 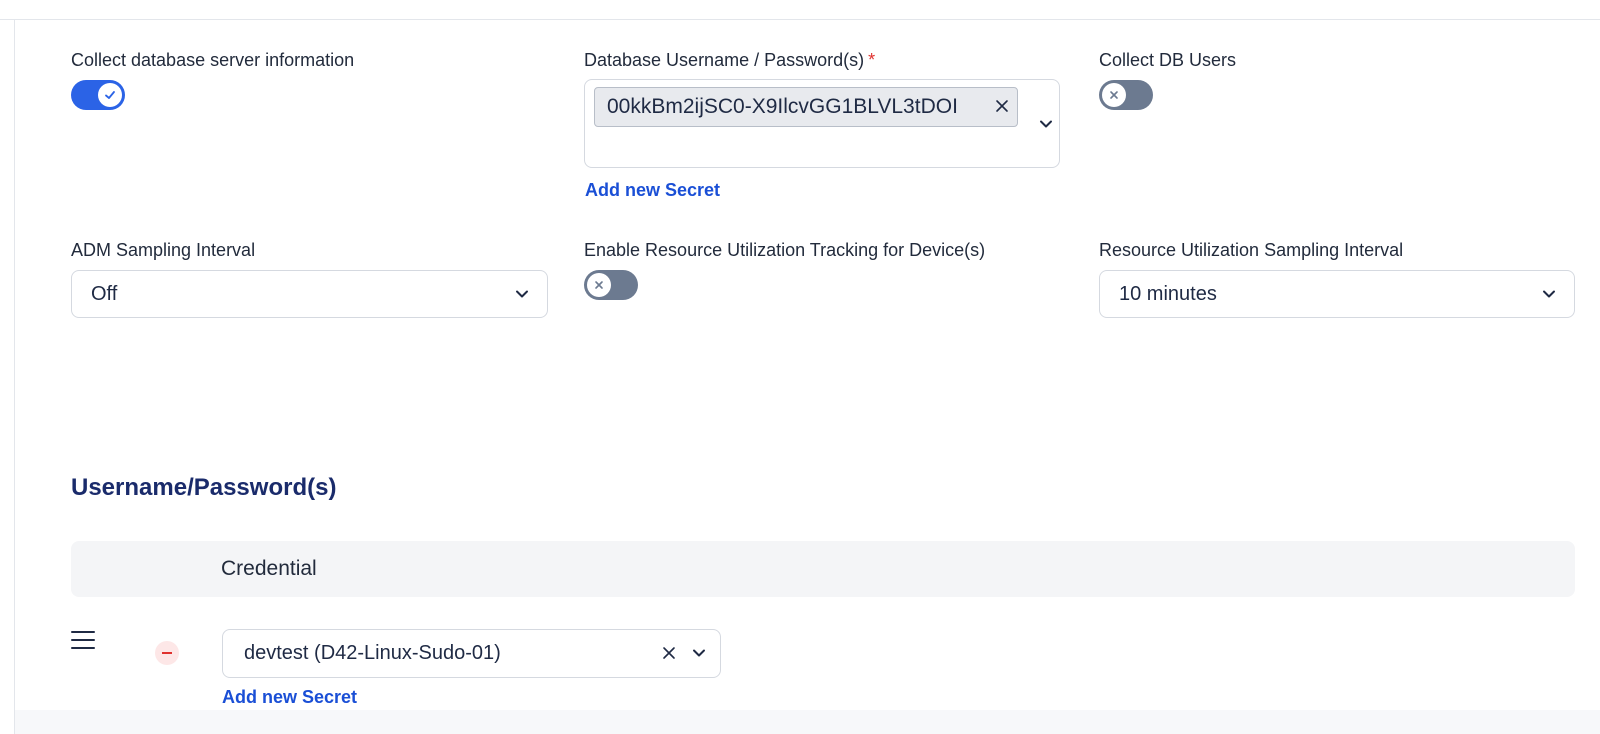 What do you see at coordinates (724, 60) in the screenshot?
I see `db-credentials-label-text: Database Username / Password(s)` at bounding box center [724, 60].